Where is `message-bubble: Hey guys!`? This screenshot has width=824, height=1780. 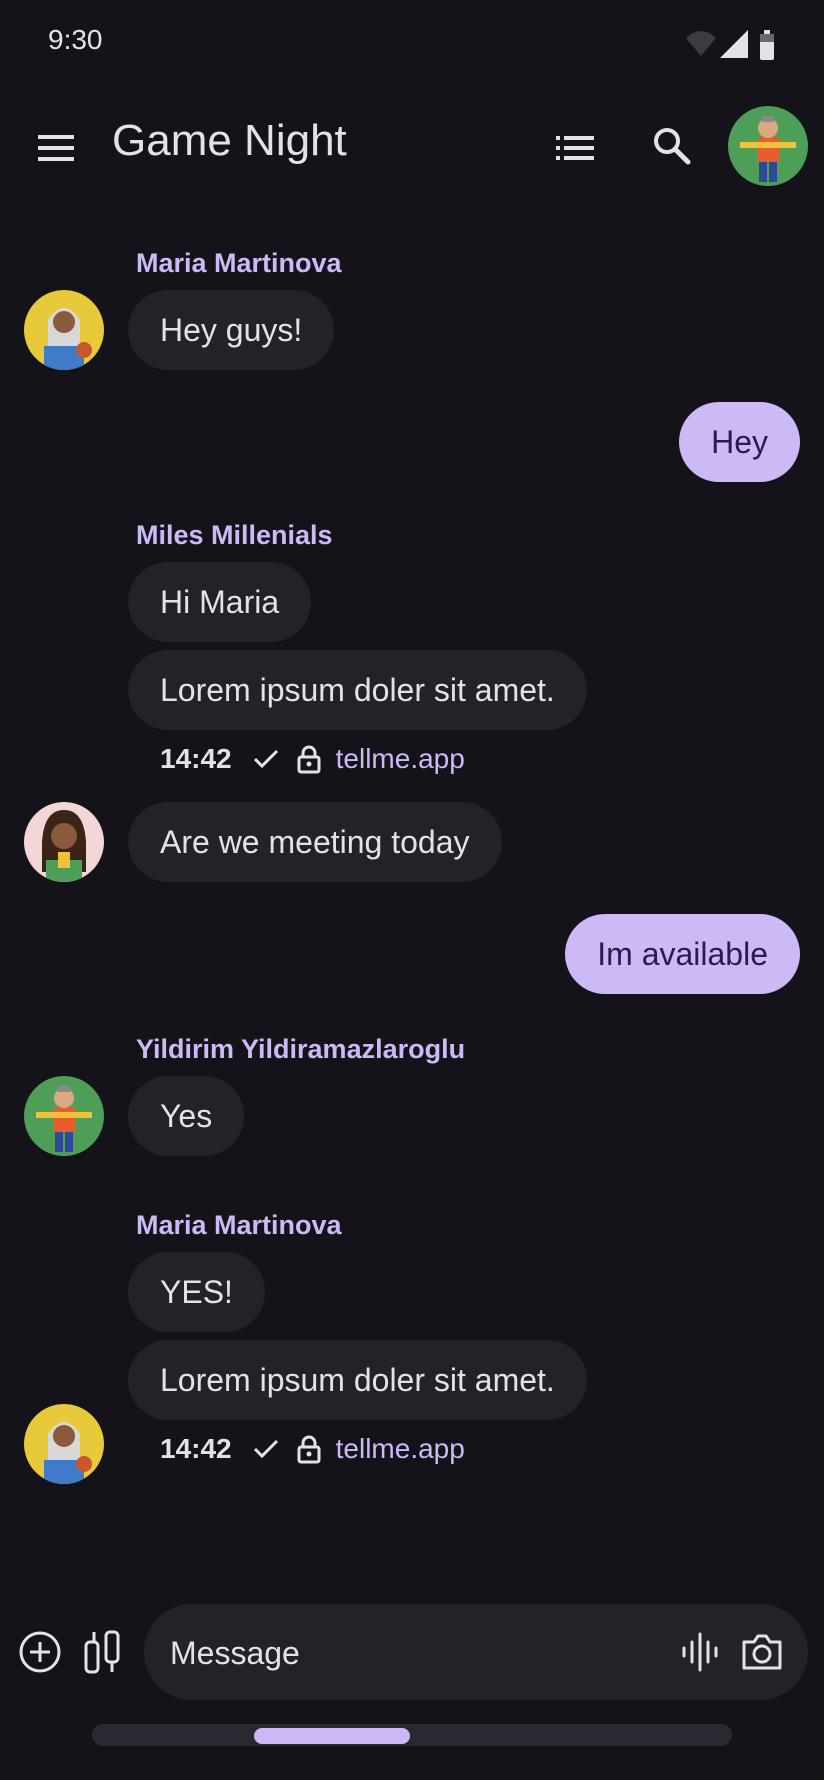
message-bubble: Hey guys! is located at coordinates (231, 330).